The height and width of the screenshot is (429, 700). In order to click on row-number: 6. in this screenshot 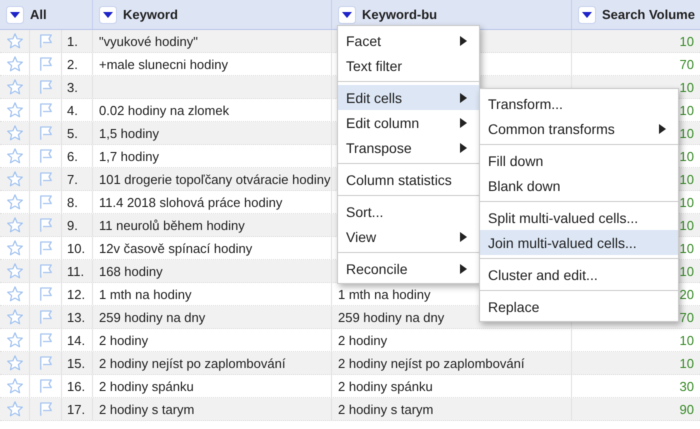, I will do `click(72, 156)`.